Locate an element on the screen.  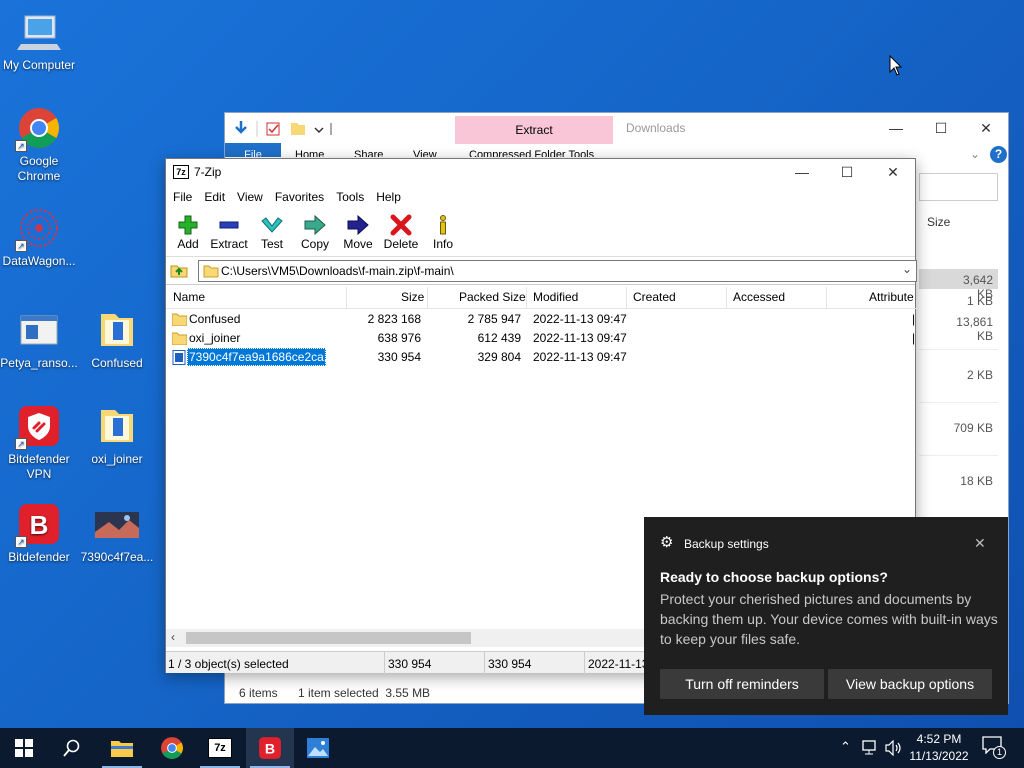
shortcut-arrow-icon: ↗ is located at coordinates (21, 542).